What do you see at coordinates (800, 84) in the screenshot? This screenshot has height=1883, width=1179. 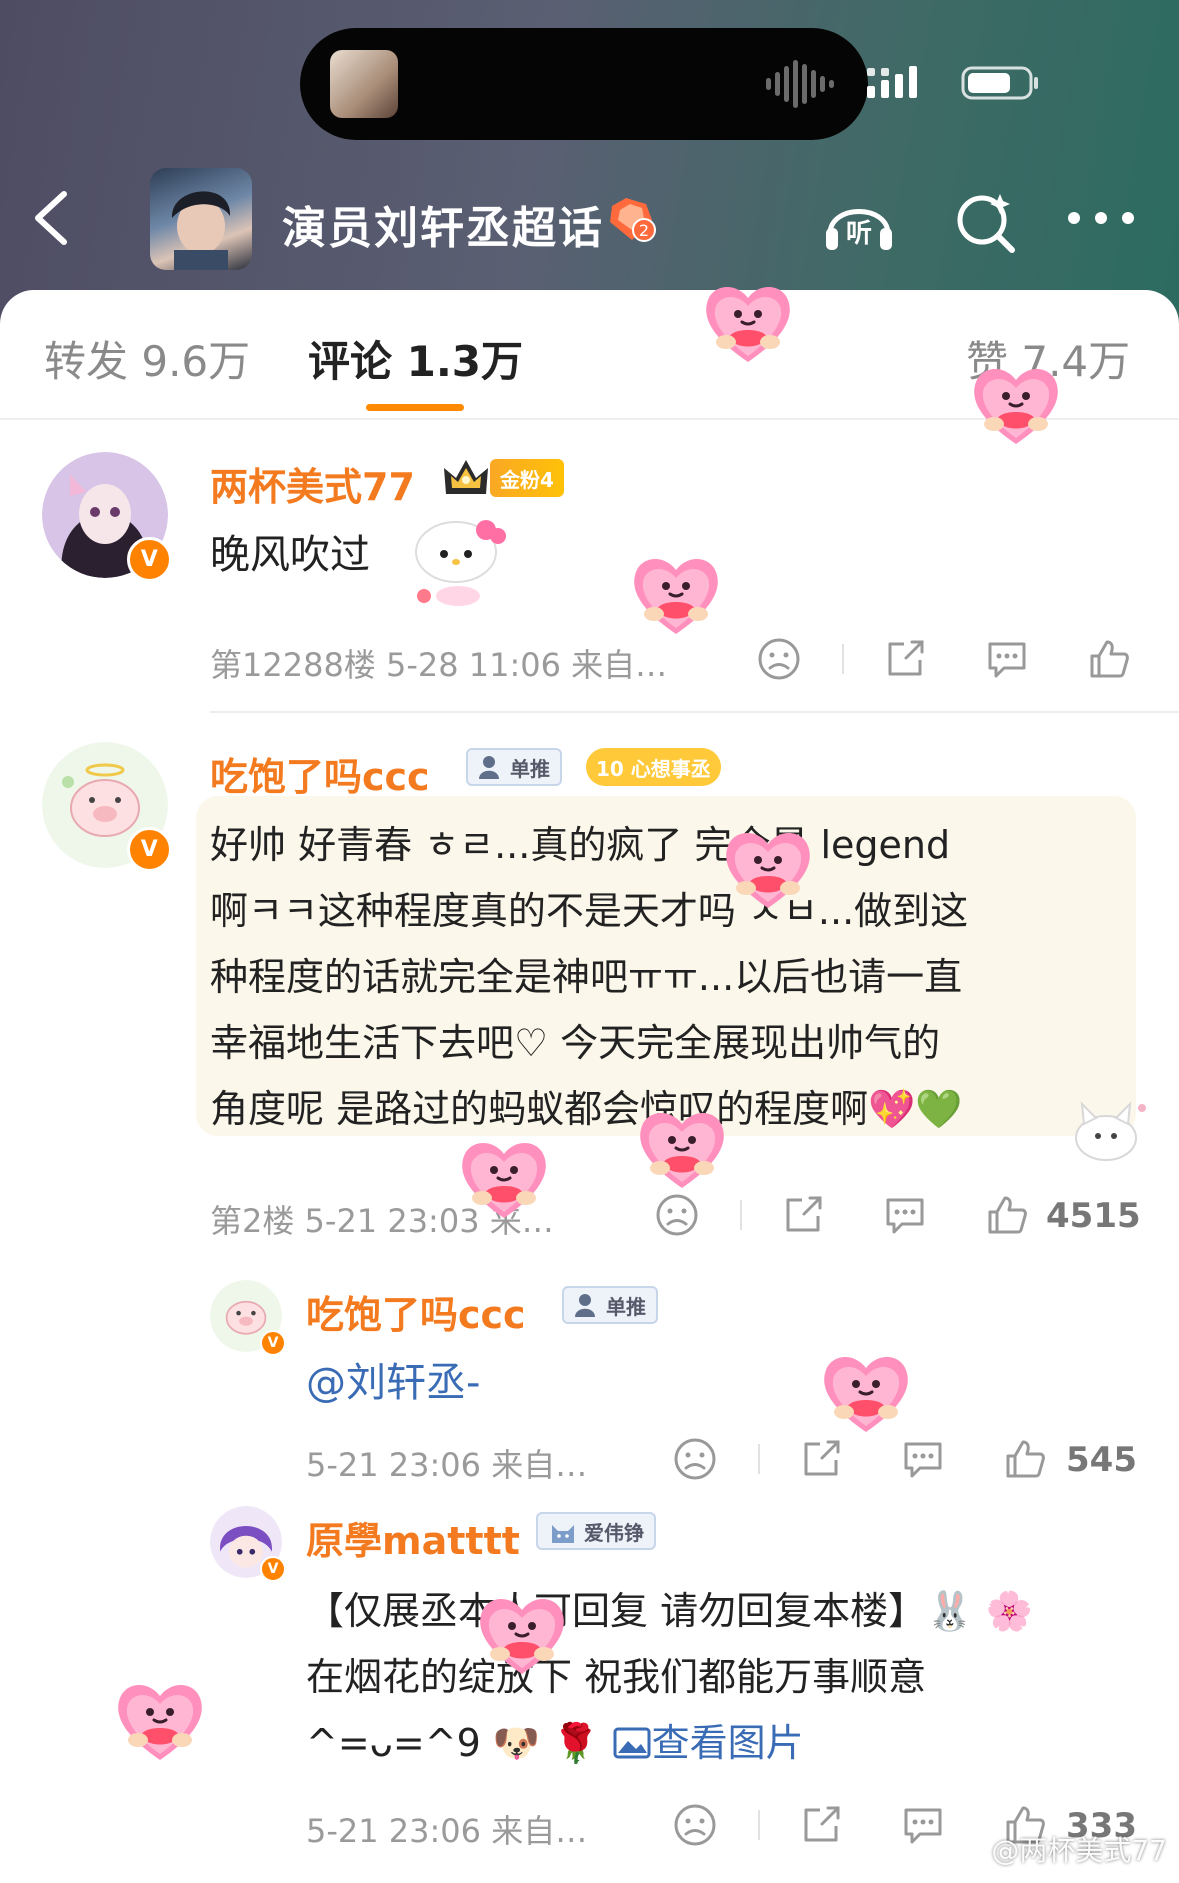 I see `audio-wave-icon` at bounding box center [800, 84].